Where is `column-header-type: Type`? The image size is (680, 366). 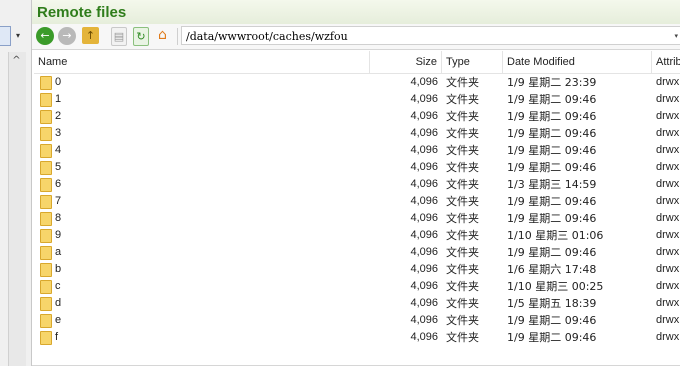 column-header-type: Type is located at coordinates (472, 62).